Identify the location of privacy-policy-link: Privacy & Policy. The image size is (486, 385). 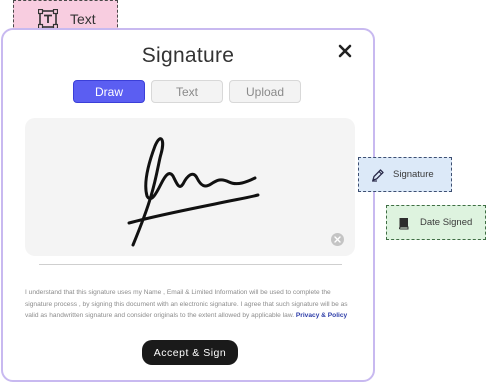
(321, 315).